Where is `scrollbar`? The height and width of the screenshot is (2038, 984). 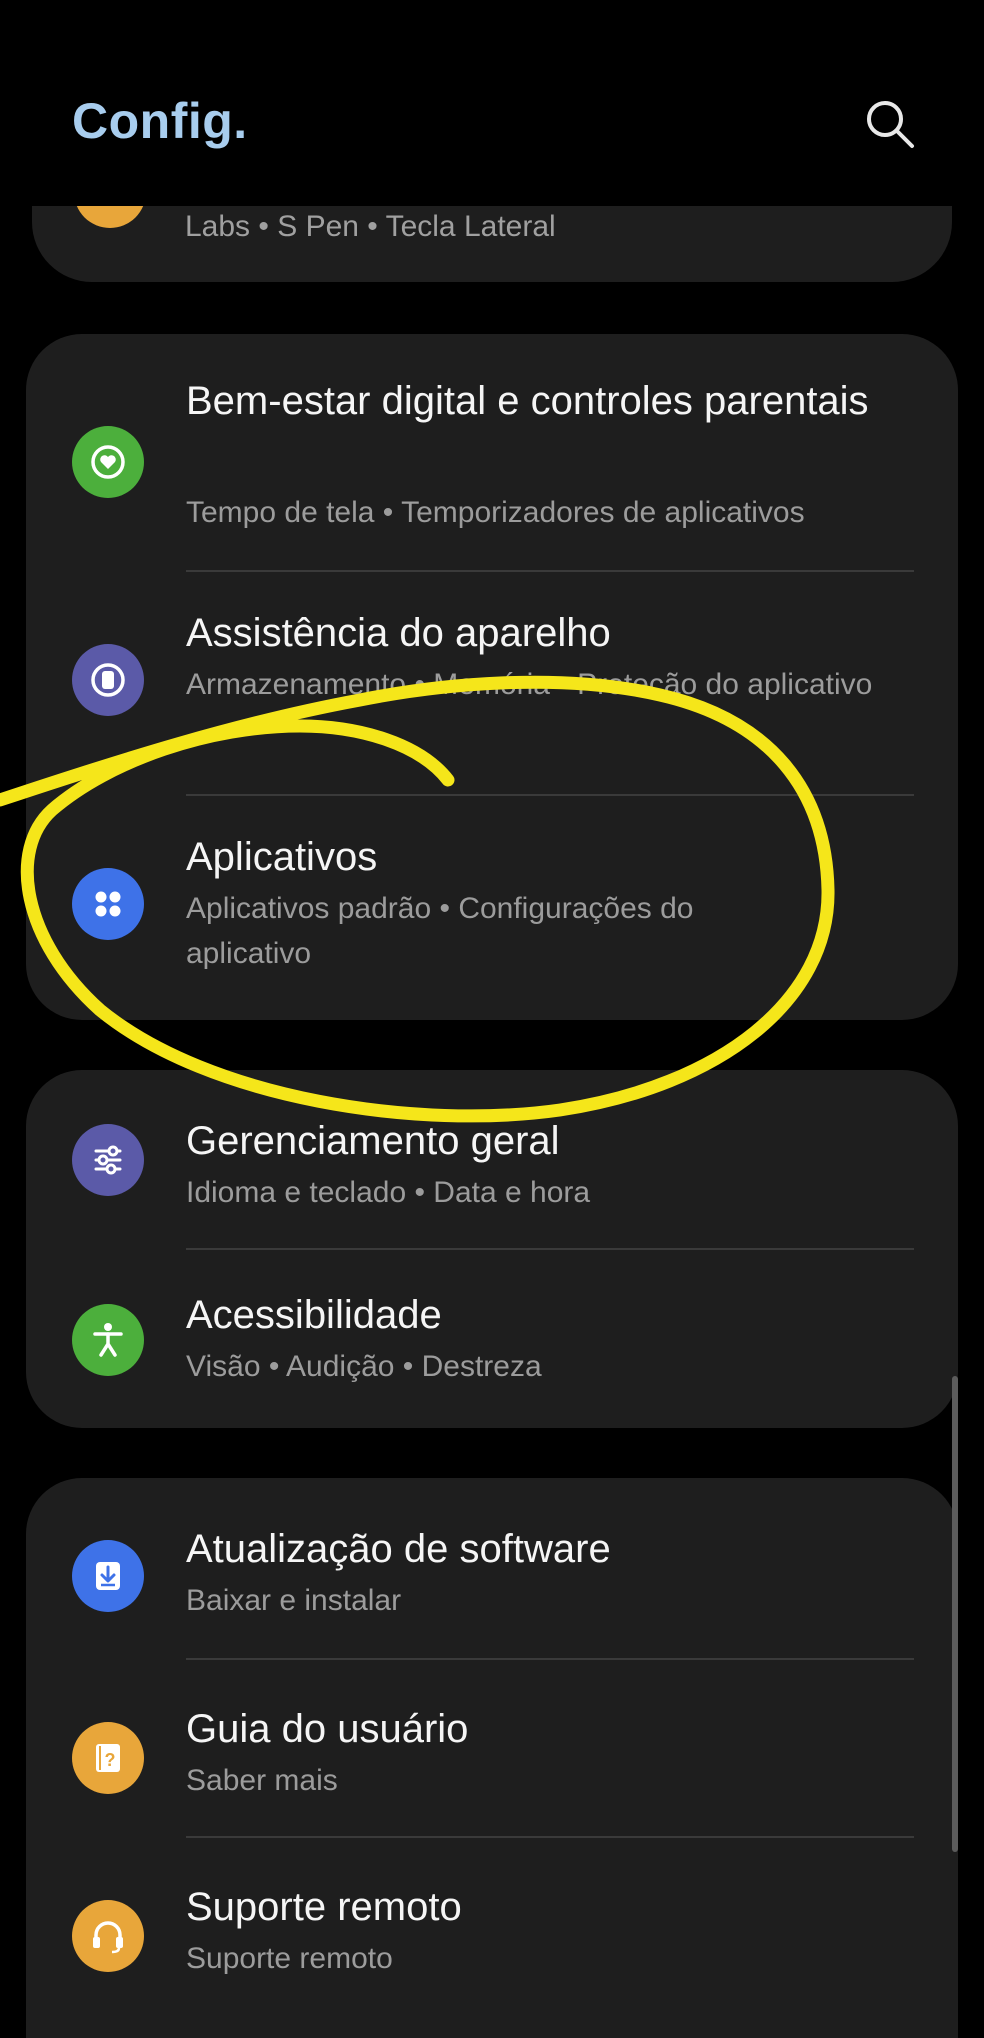 scrollbar is located at coordinates (955, 1614).